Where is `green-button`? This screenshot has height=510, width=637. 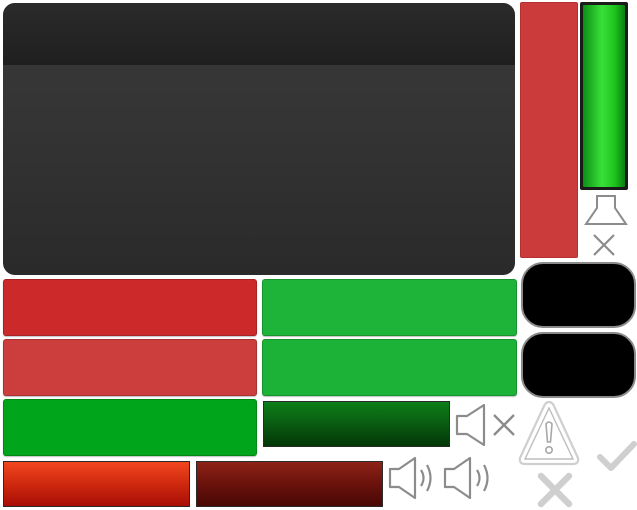
green-button is located at coordinates (389, 307).